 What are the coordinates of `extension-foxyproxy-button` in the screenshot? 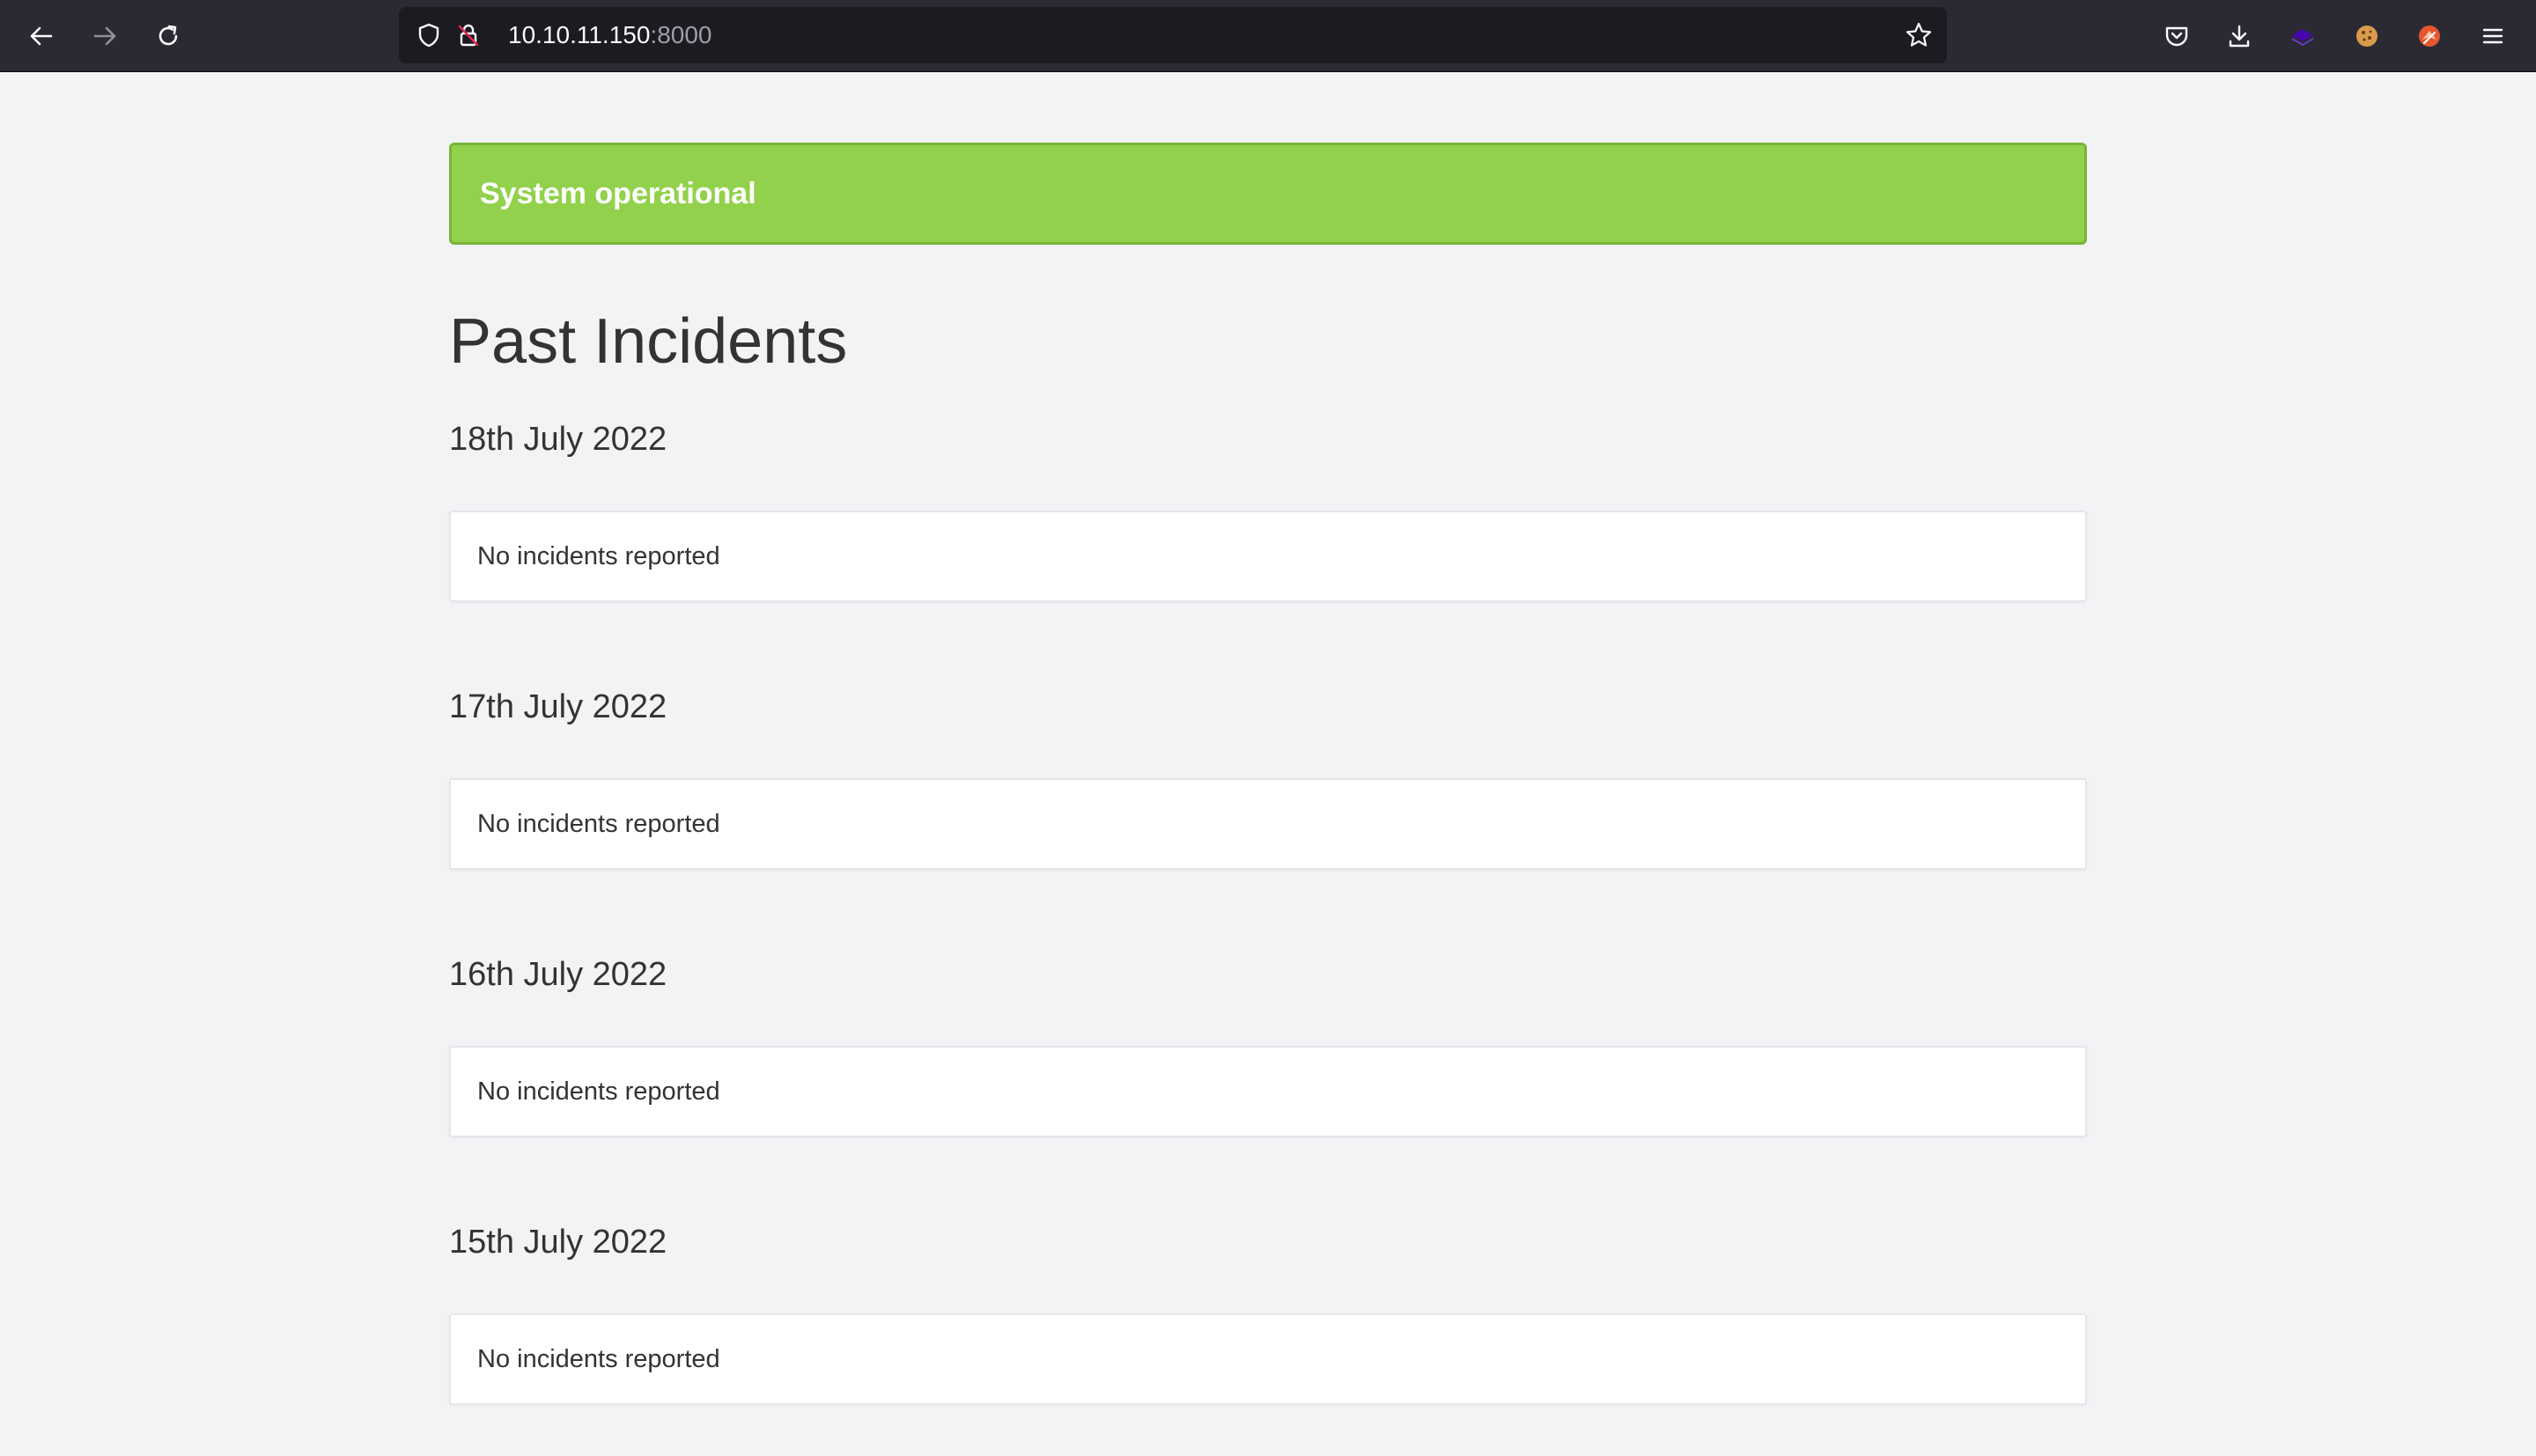 It's located at (2429, 36).